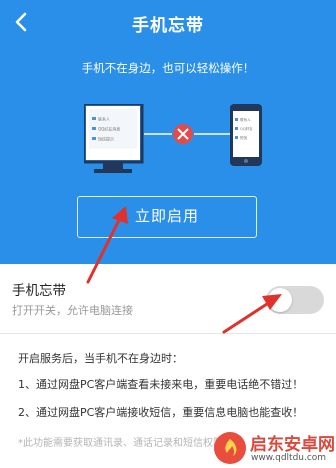 This screenshot has width=336, height=468. Describe the element at coordinates (246, 128) in the screenshot. I see `phone-line-2: QQ好友` at that location.